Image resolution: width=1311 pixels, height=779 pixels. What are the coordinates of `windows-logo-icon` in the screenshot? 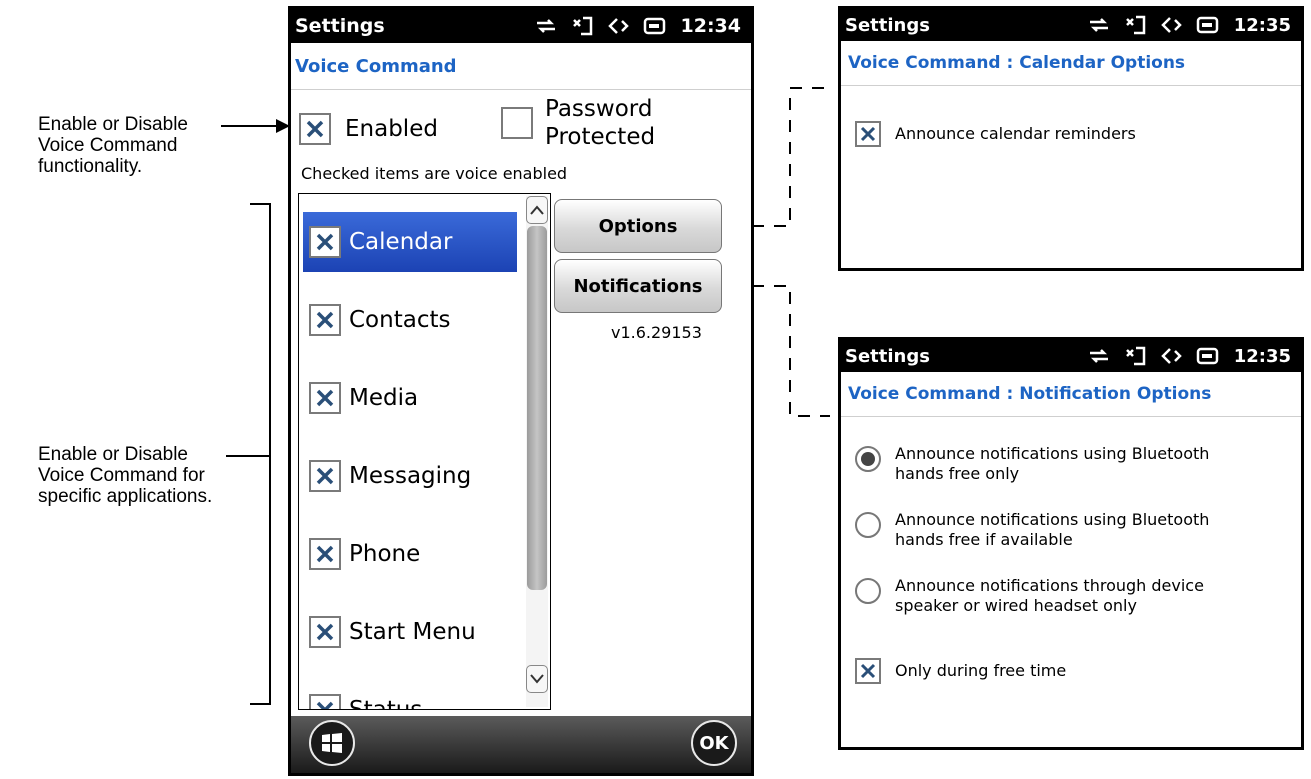 It's located at (332, 743).